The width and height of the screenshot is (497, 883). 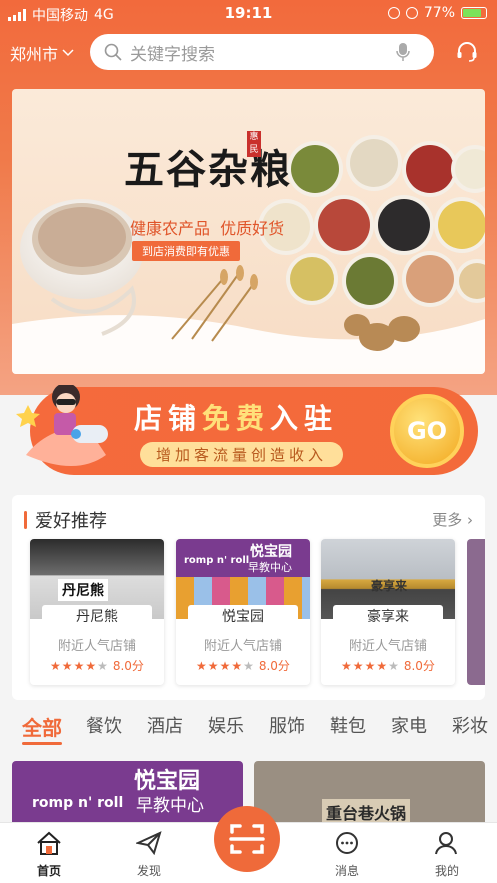 I want to click on chat-icon, so click(x=347, y=843).